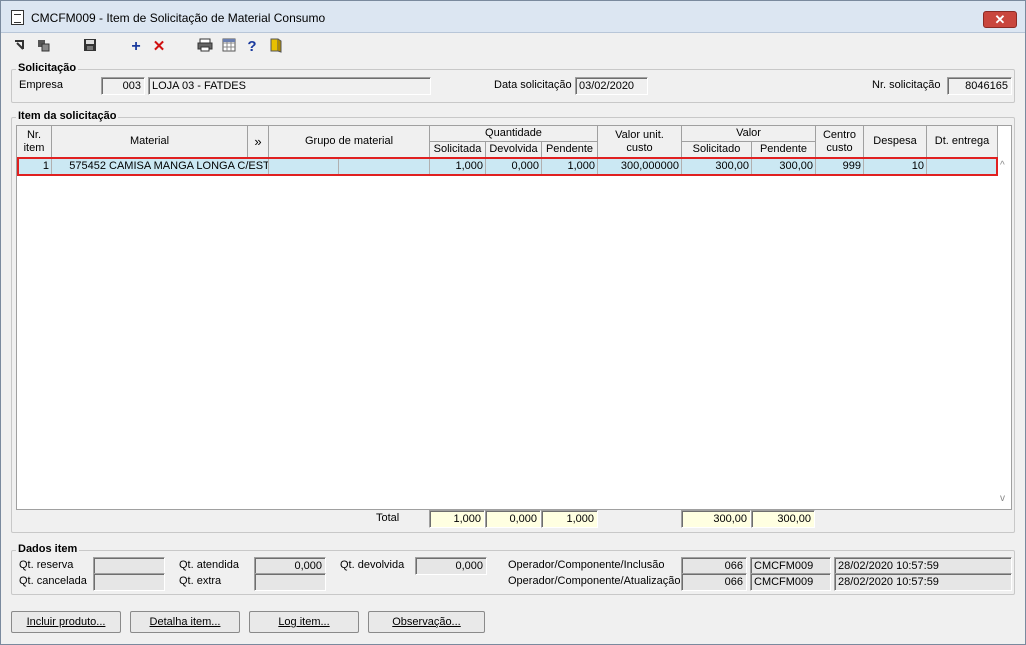 Image resolution: width=1026 pixels, height=645 pixels. What do you see at coordinates (290, 582) in the screenshot?
I see `qt-extra-field` at bounding box center [290, 582].